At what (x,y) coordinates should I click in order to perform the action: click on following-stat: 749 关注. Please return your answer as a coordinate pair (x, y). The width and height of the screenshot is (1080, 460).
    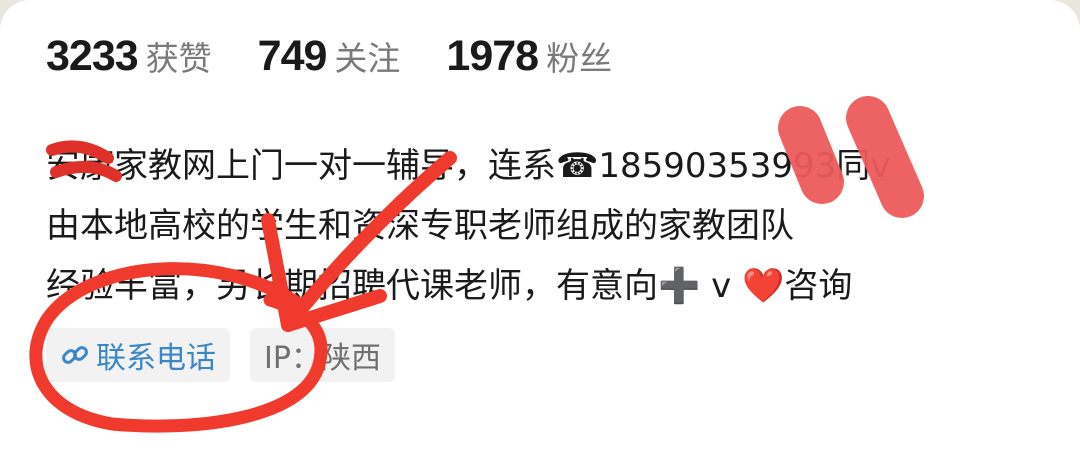
    Looking at the image, I should click on (329, 56).